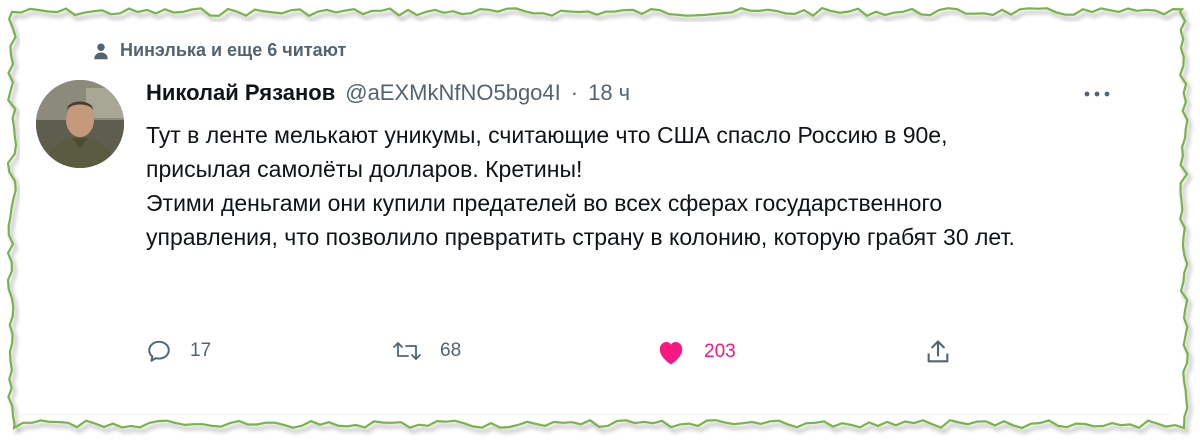 The height and width of the screenshot is (442, 1200). Describe the element at coordinates (451, 350) in the screenshot. I see `retweet-count: 68` at that location.